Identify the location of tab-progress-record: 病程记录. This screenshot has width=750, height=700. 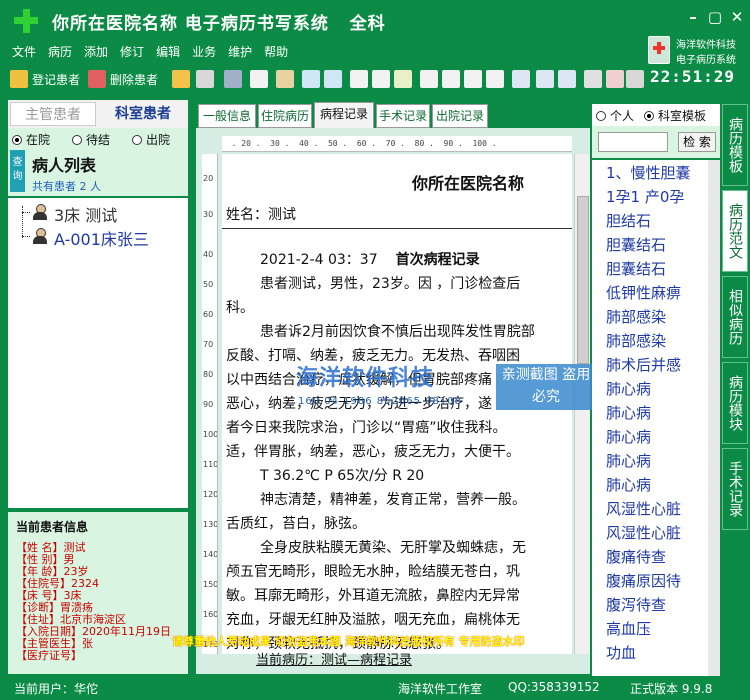
(344, 115).